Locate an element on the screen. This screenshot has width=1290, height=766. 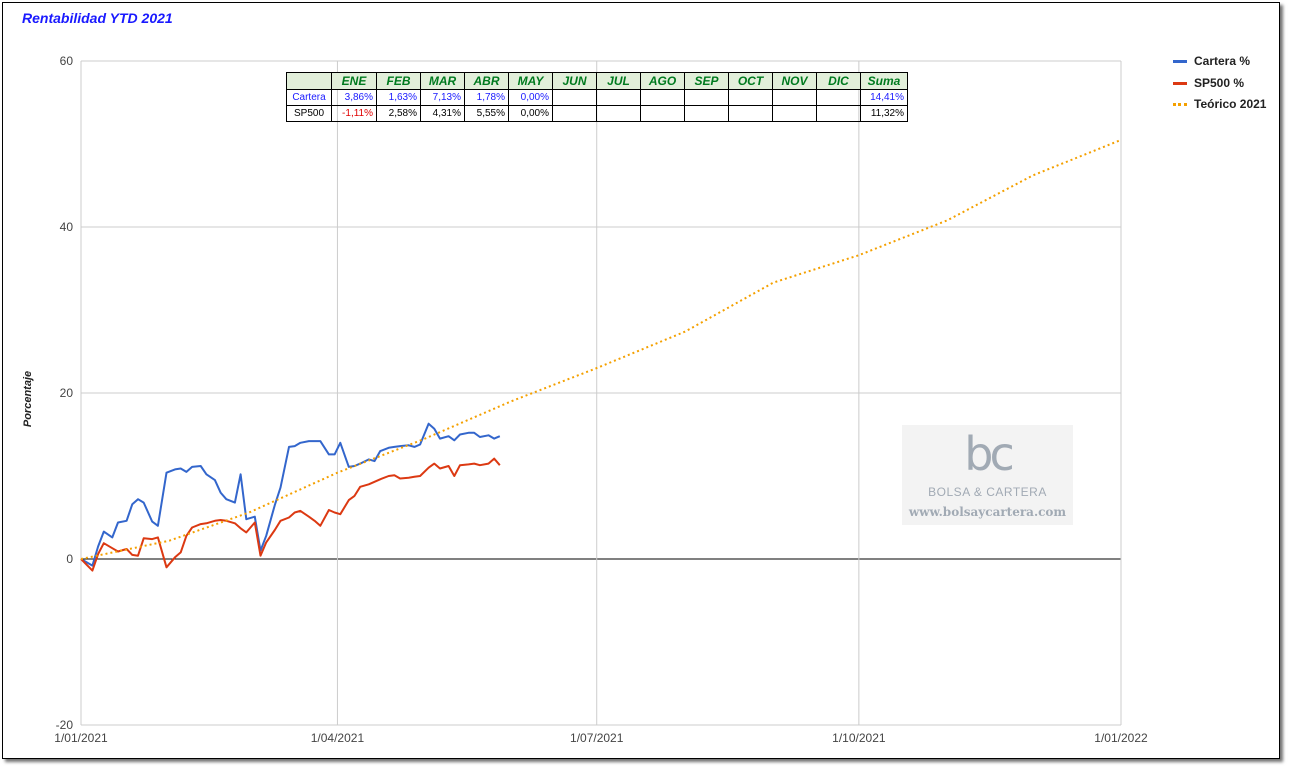
table-header-cell: MAR is located at coordinates (442, 81).